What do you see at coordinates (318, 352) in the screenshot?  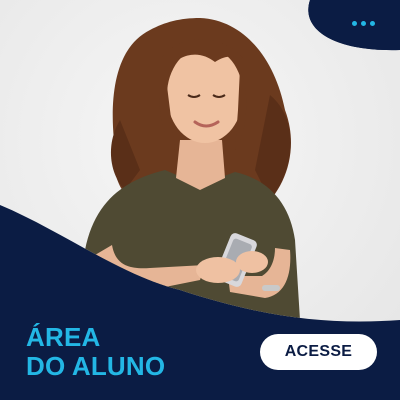 I see `acesse-button: ACESSE` at bounding box center [318, 352].